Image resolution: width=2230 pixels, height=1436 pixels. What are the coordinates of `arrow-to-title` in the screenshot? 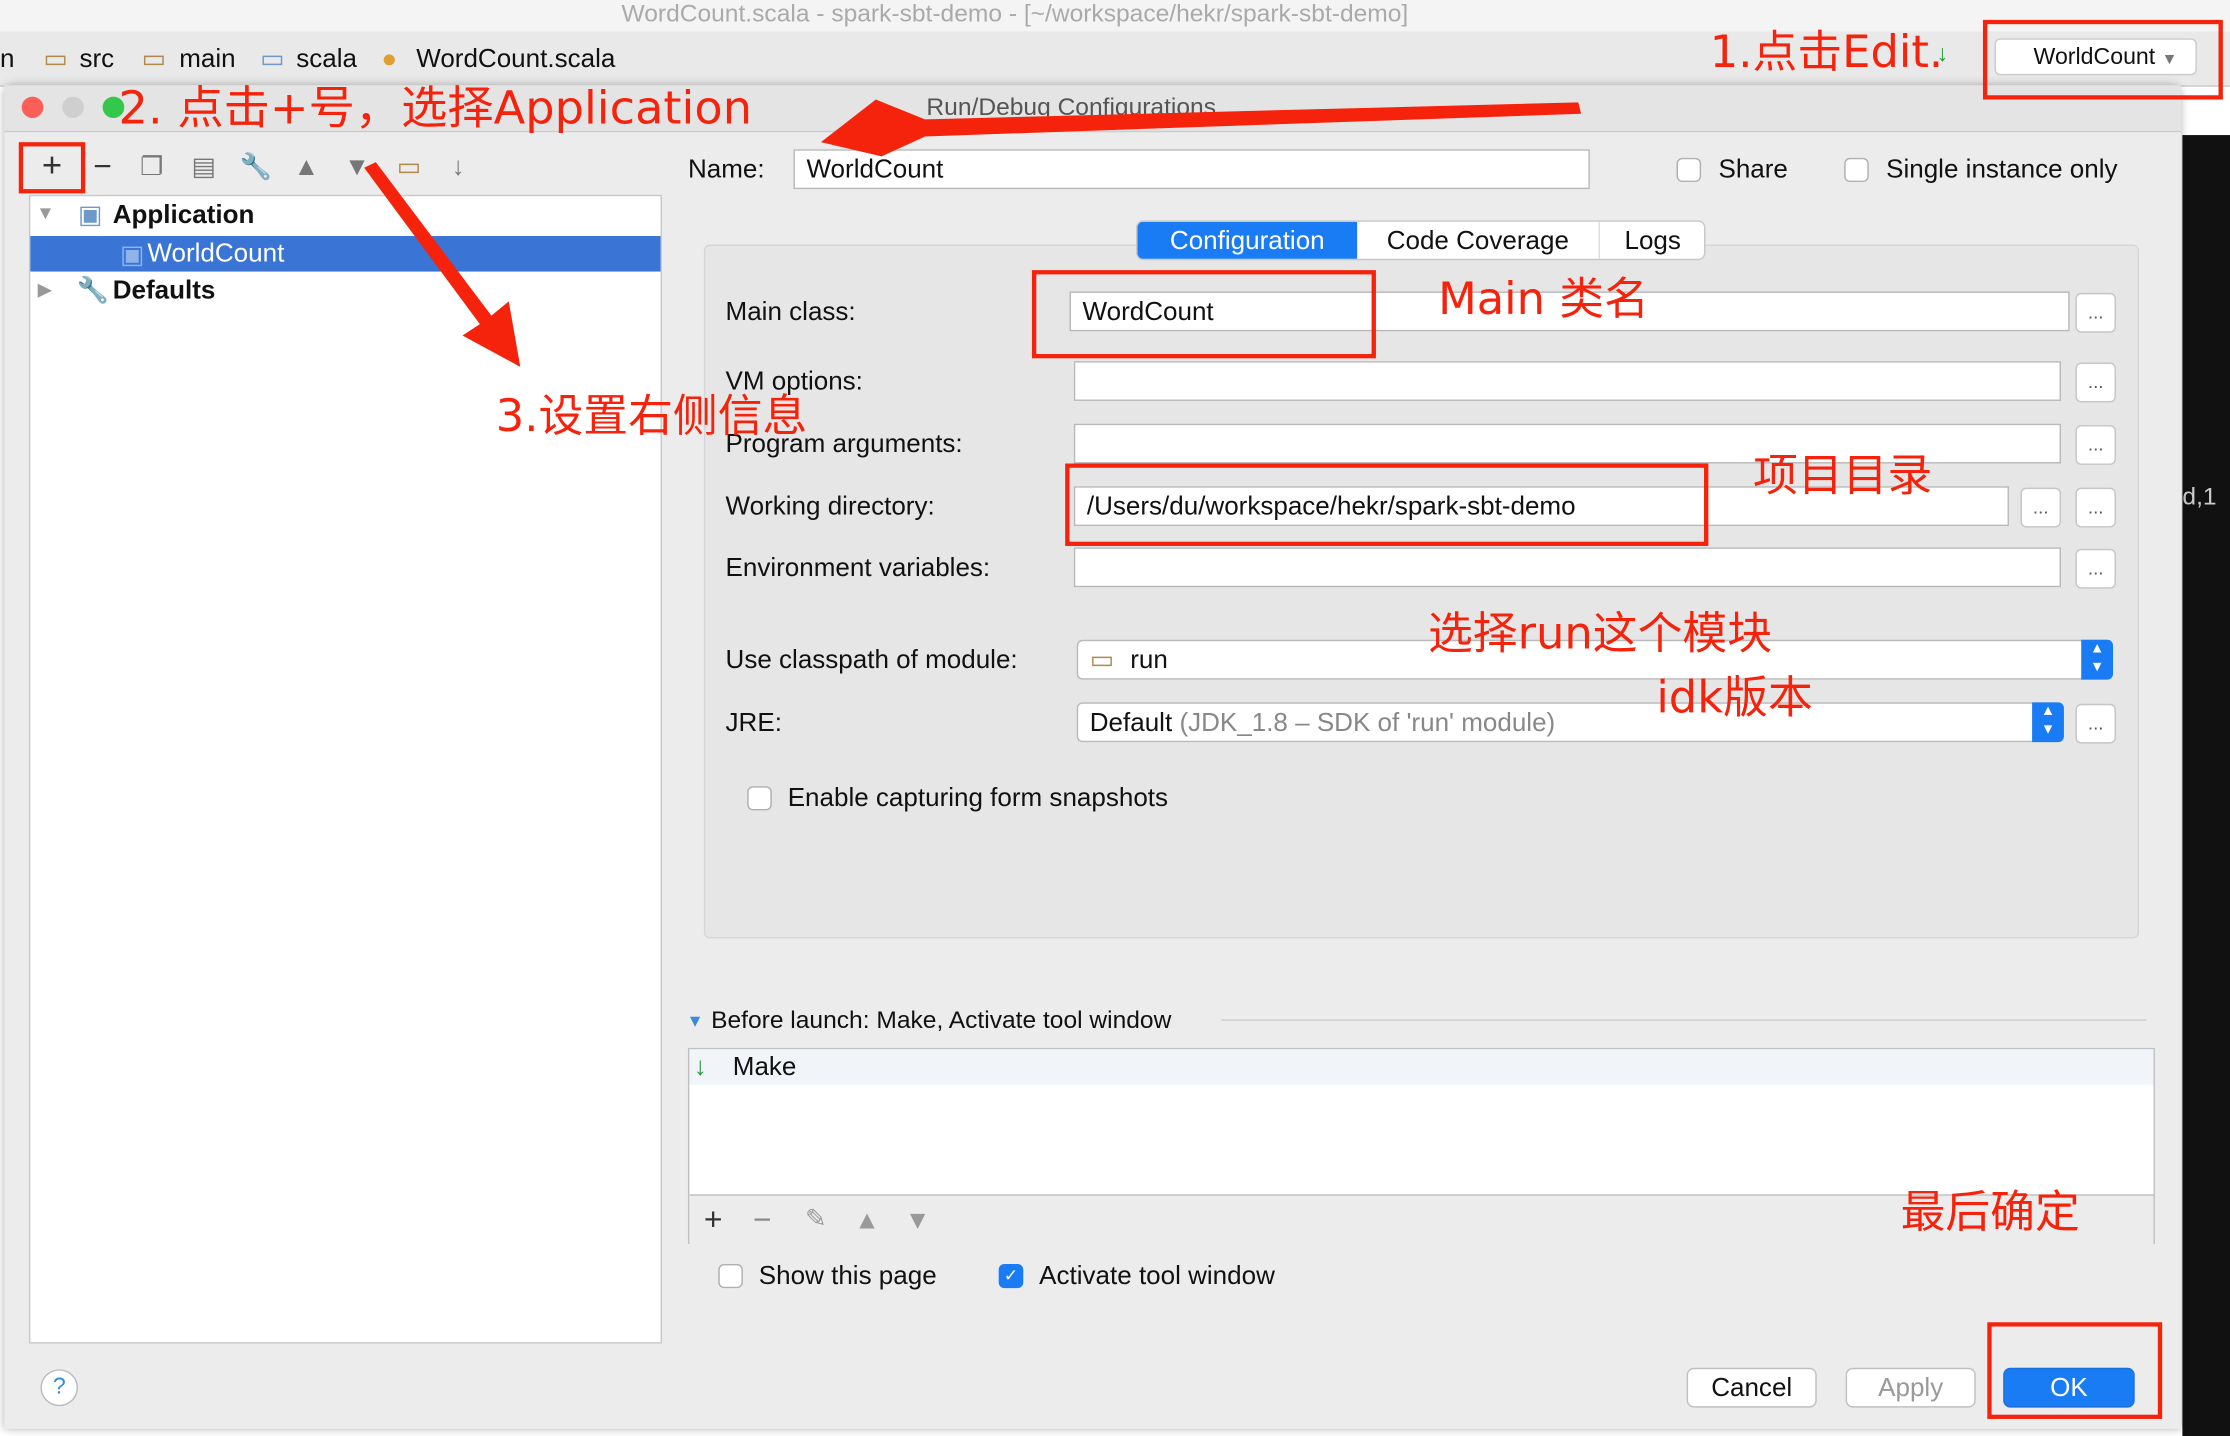 It's located at (1201, 128).